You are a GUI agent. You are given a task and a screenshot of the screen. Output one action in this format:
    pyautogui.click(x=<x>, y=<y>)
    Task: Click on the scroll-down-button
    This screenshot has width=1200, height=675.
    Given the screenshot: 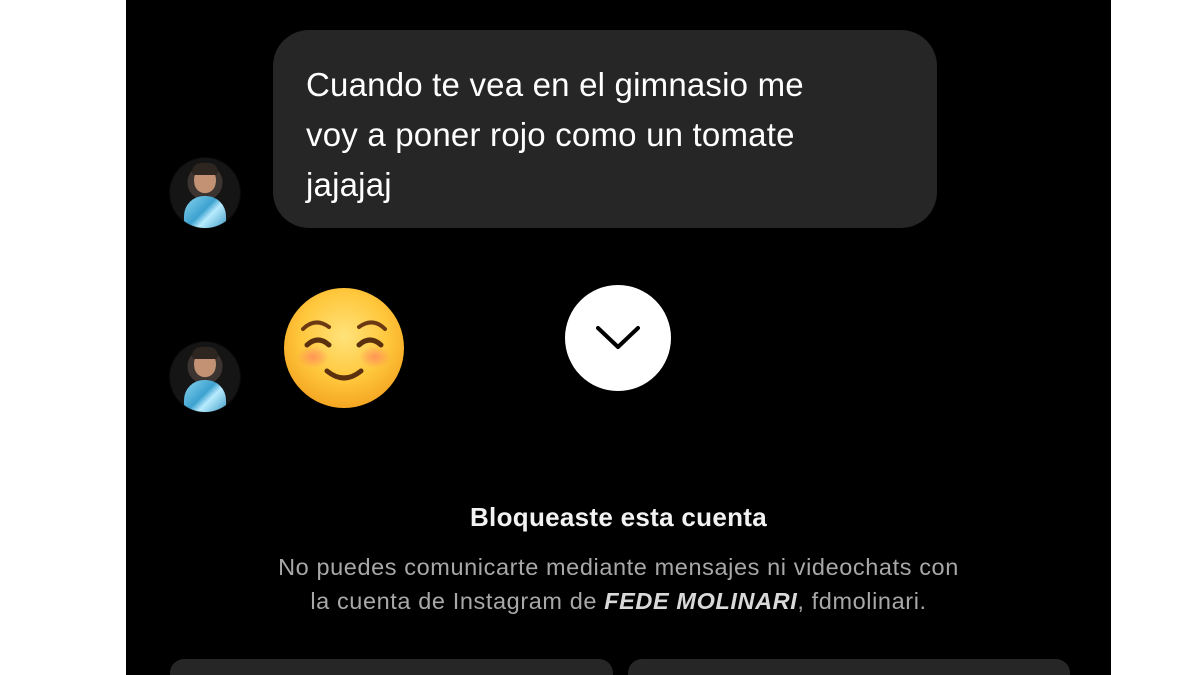 What is the action you would take?
    pyautogui.click(x=618, y=338)
    